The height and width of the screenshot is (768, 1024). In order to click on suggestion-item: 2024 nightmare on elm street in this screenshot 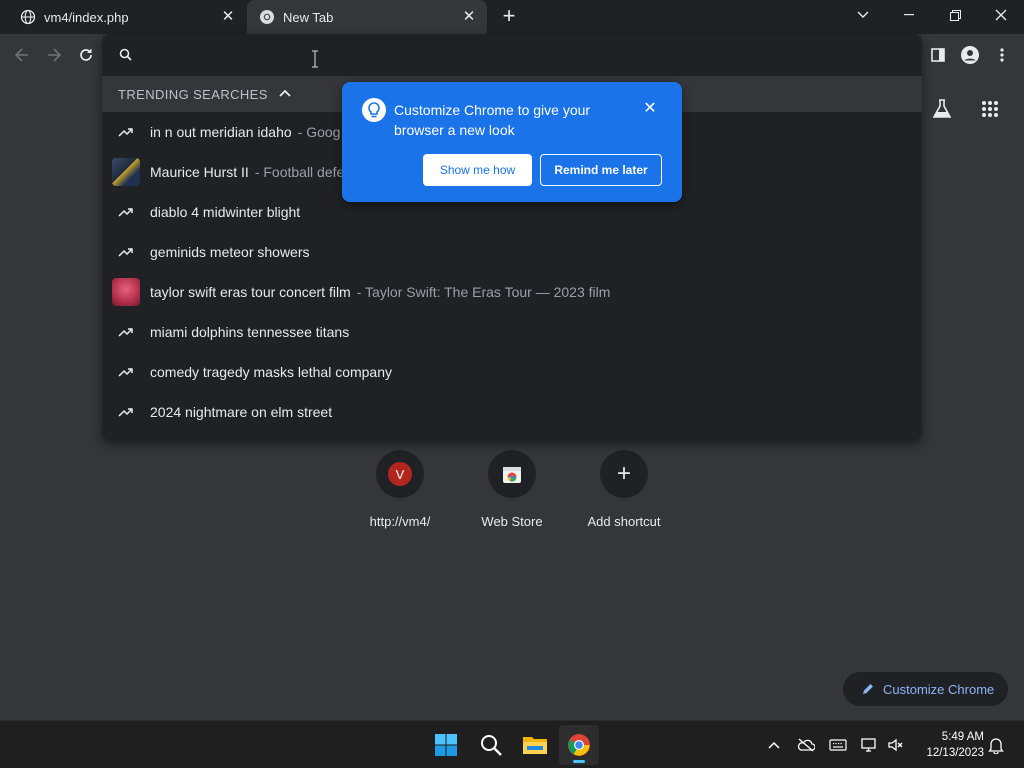, I will do `click(512, 412)`.